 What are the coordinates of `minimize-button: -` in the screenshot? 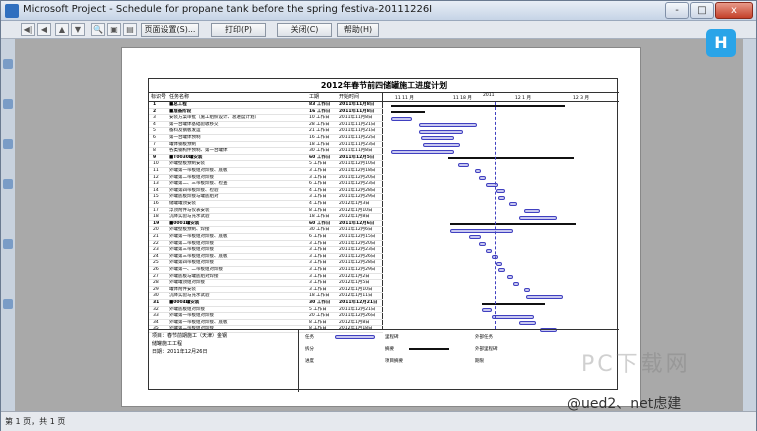 It's located at (677, 10).